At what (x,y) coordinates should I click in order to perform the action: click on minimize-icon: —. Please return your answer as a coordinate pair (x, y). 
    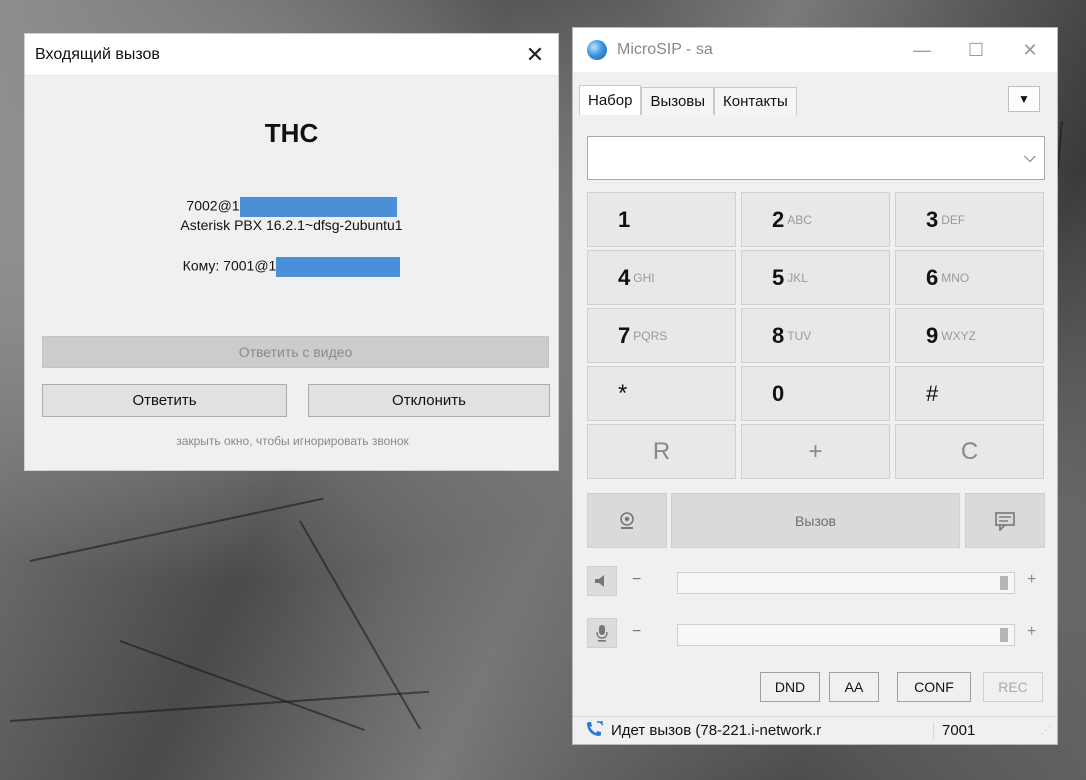
    Looking at the image, I should click on (922, 50).